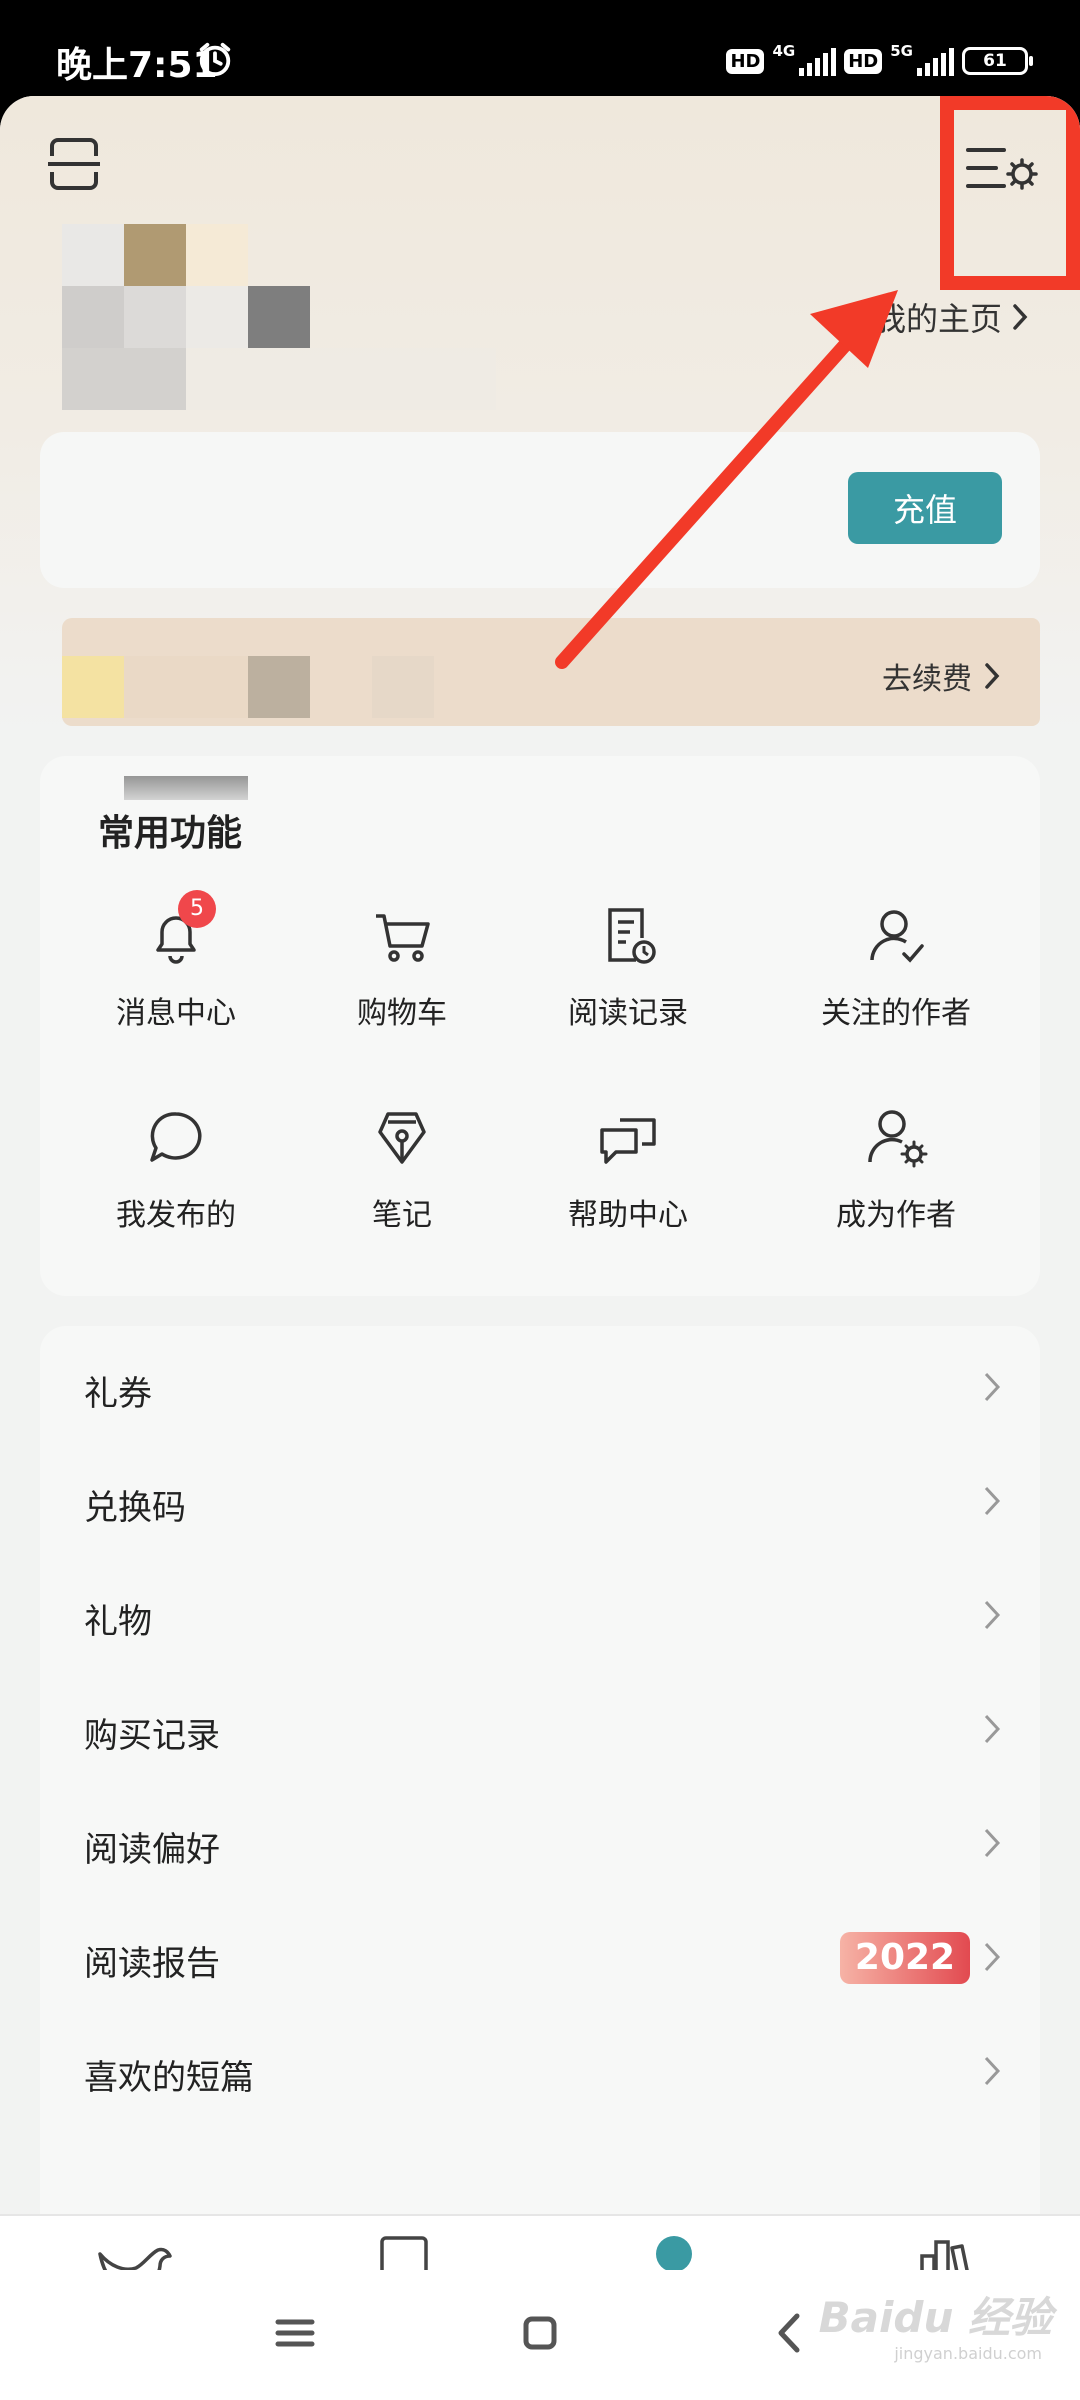  I want to click on func-label: 笔记, so click(402, 1215).